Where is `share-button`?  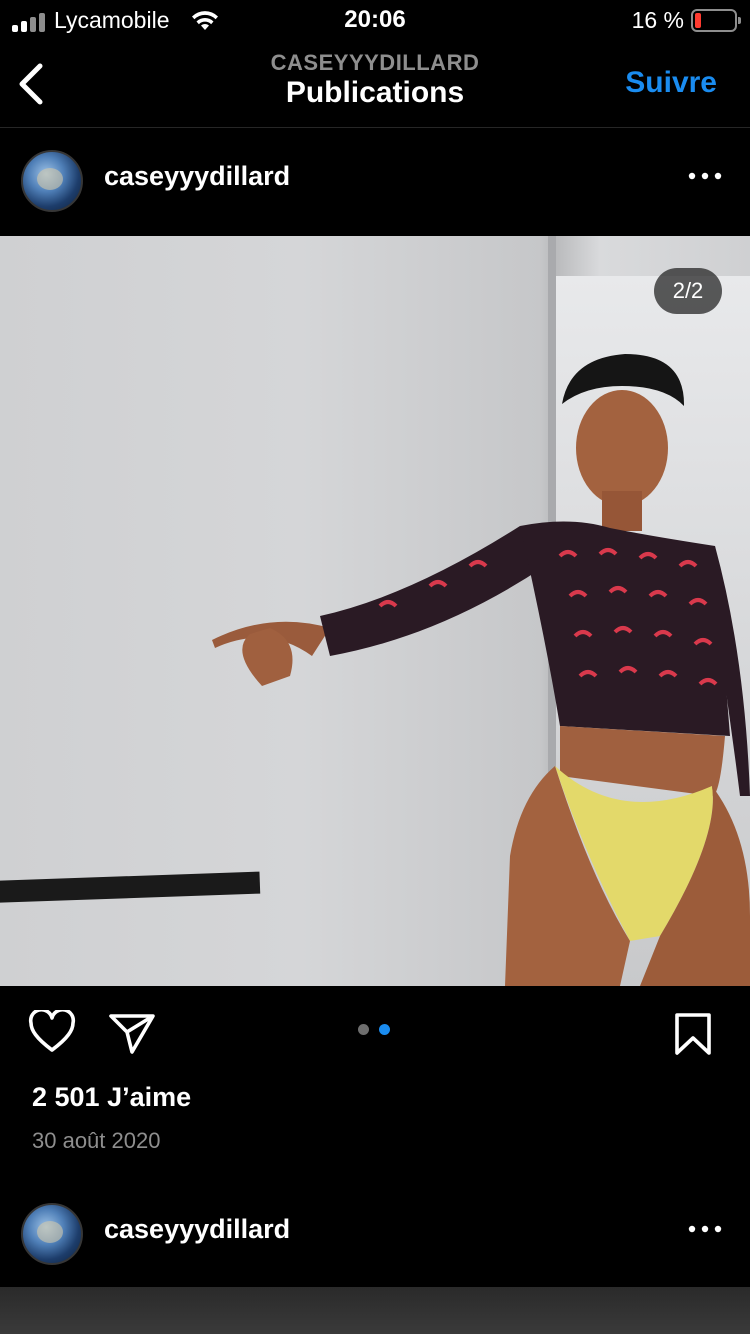 share-button is located at coordinates (132, 1033).